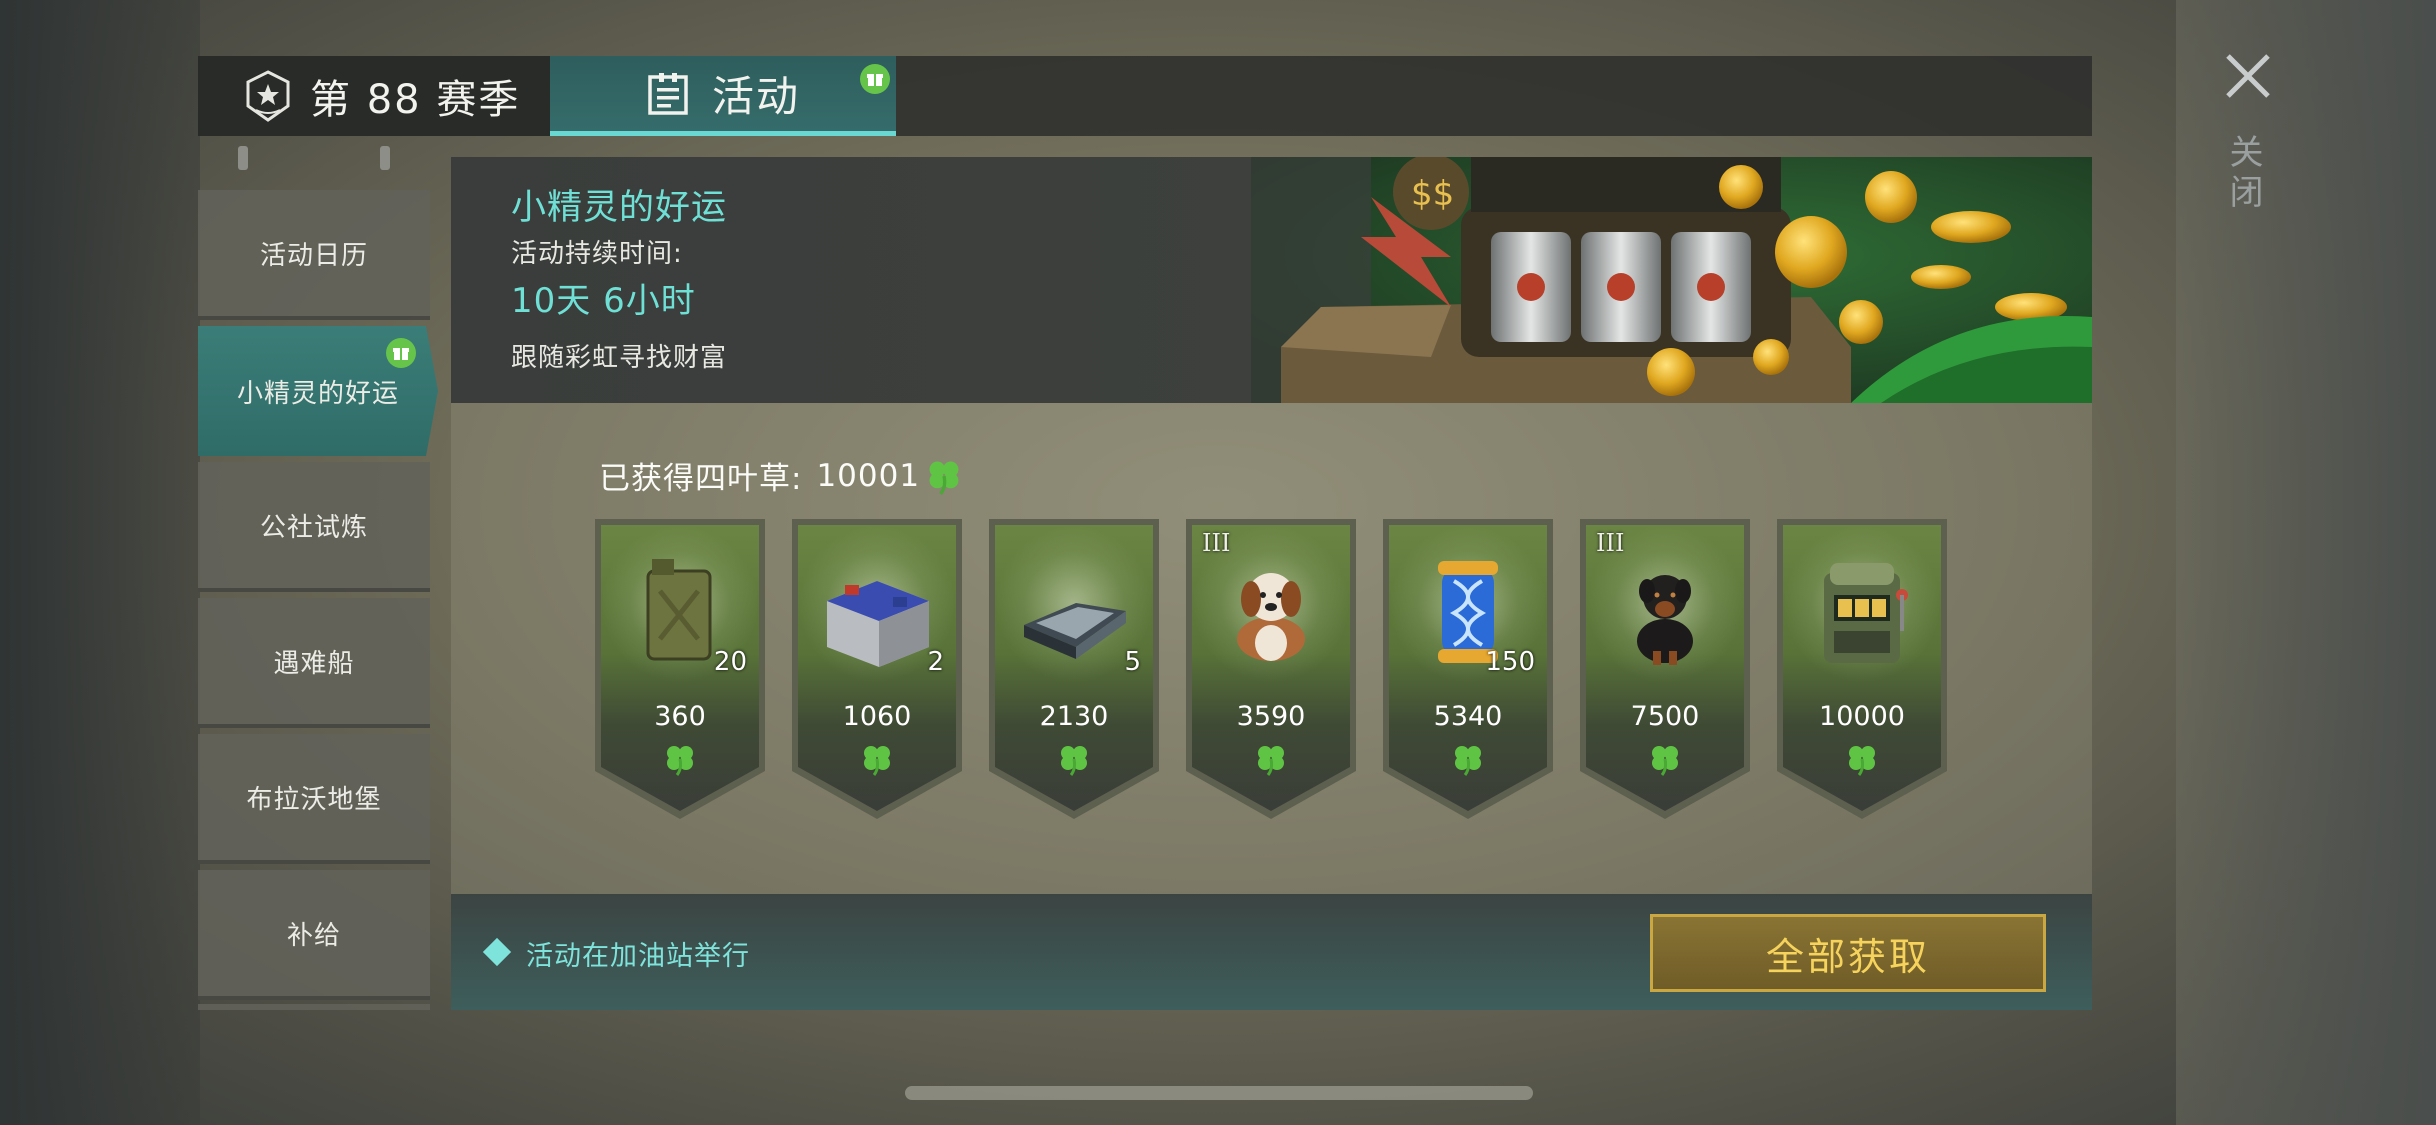  Describe the element at coordinates (701, 479) in the screenshot. I see `clover-progress-label: 已获得四叶草:` at that location.